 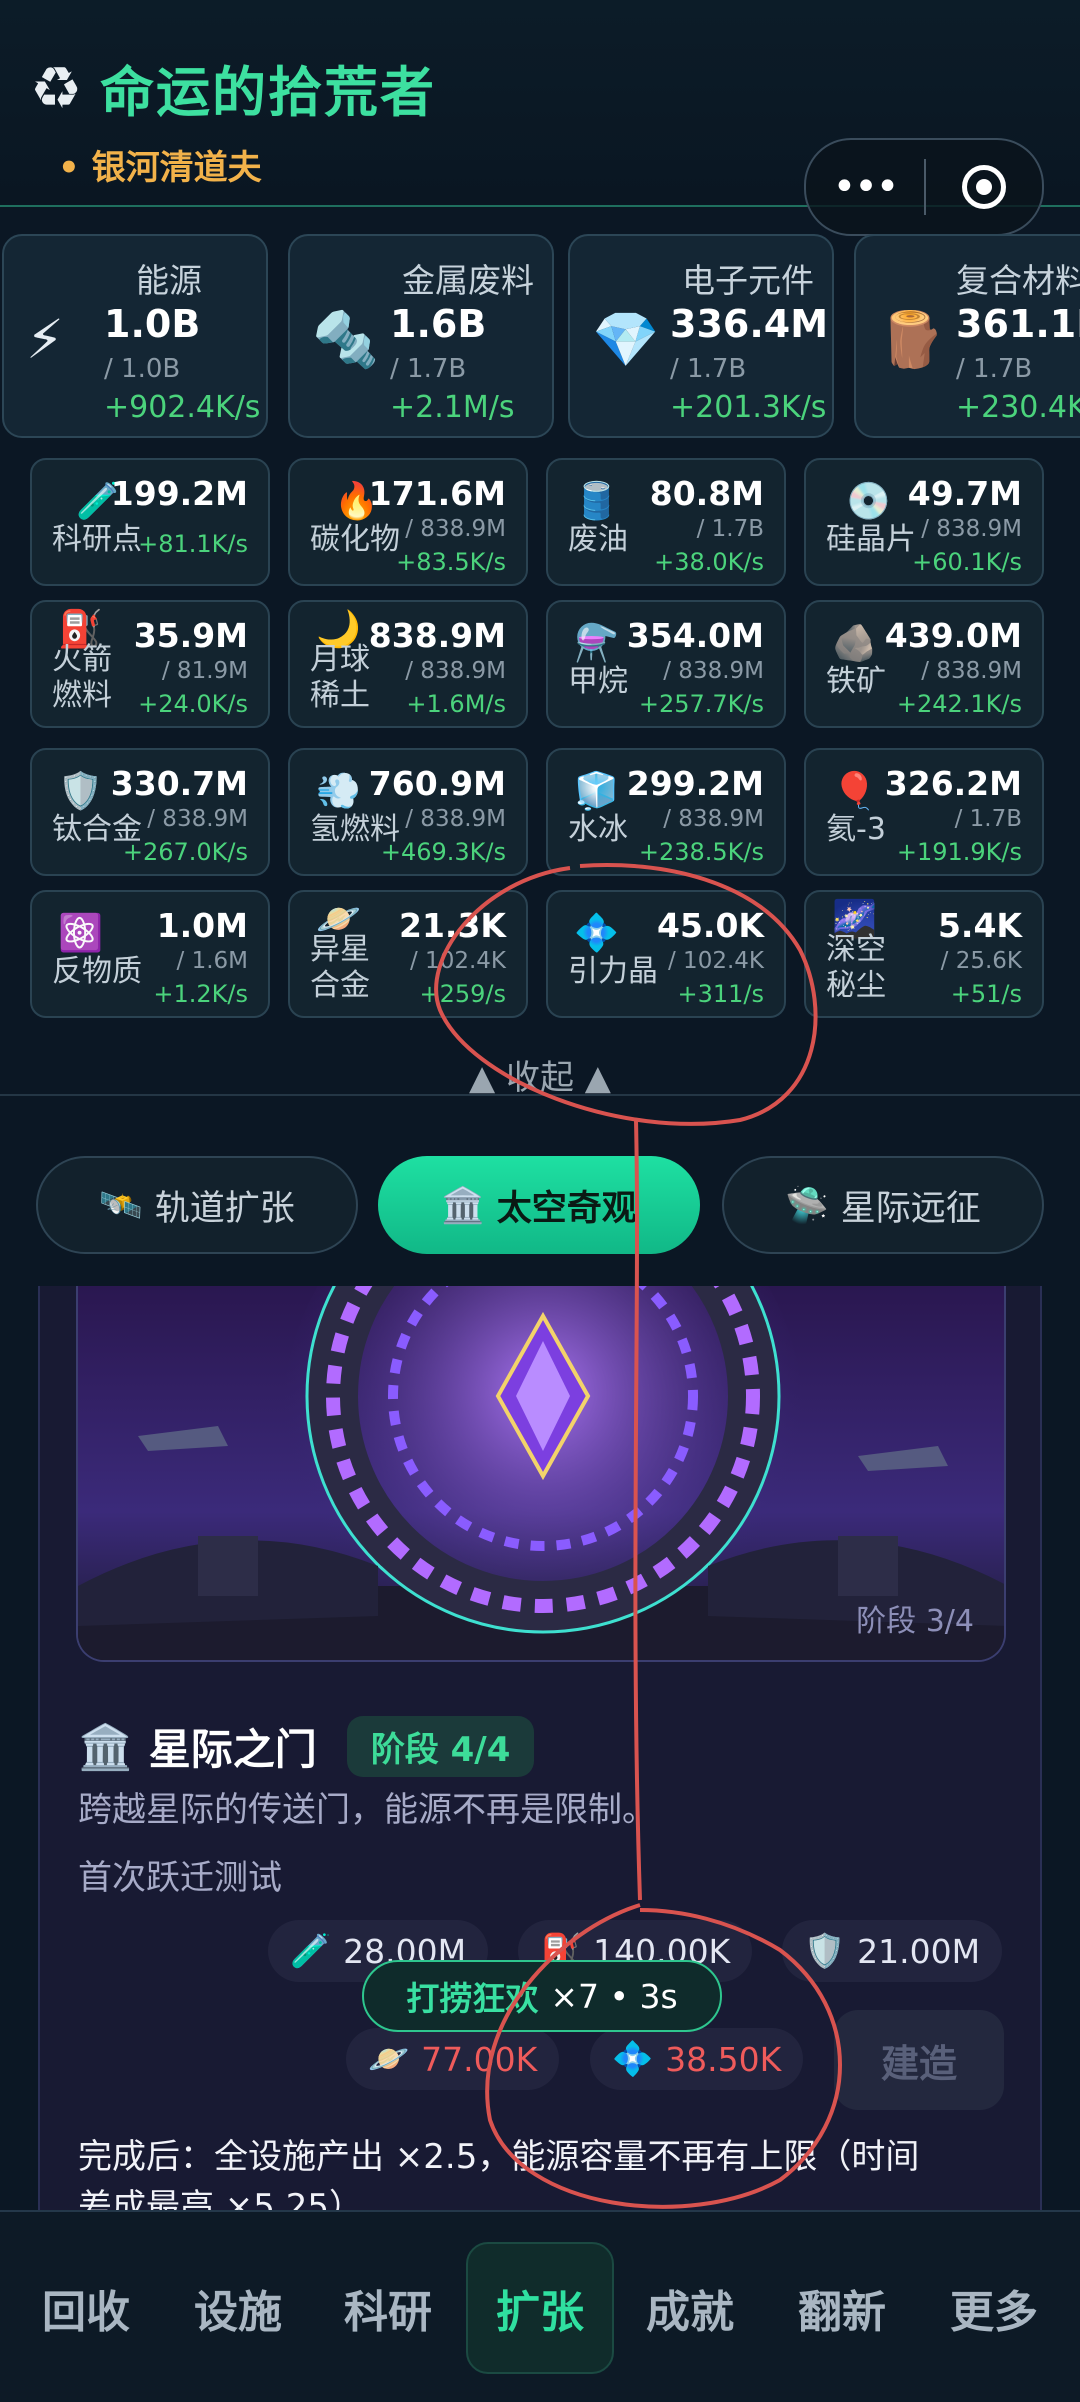 What do you see at coordinates (451, 562) in the screenshot?
I see `resource-rate: +83.5K/s` at bounding box center [451, 562].